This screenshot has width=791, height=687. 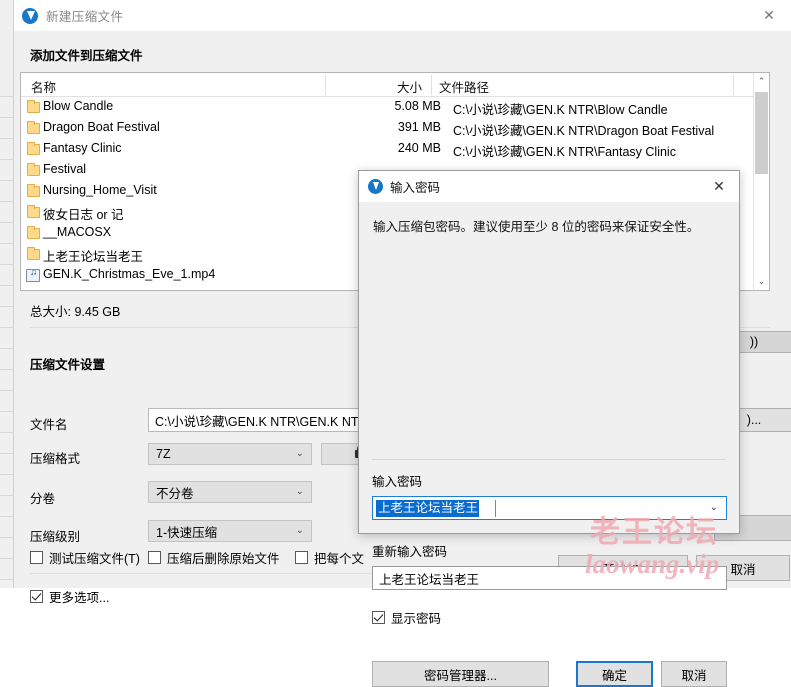 I want to click on scrollbar-thumb, so click(x=761, y=133).